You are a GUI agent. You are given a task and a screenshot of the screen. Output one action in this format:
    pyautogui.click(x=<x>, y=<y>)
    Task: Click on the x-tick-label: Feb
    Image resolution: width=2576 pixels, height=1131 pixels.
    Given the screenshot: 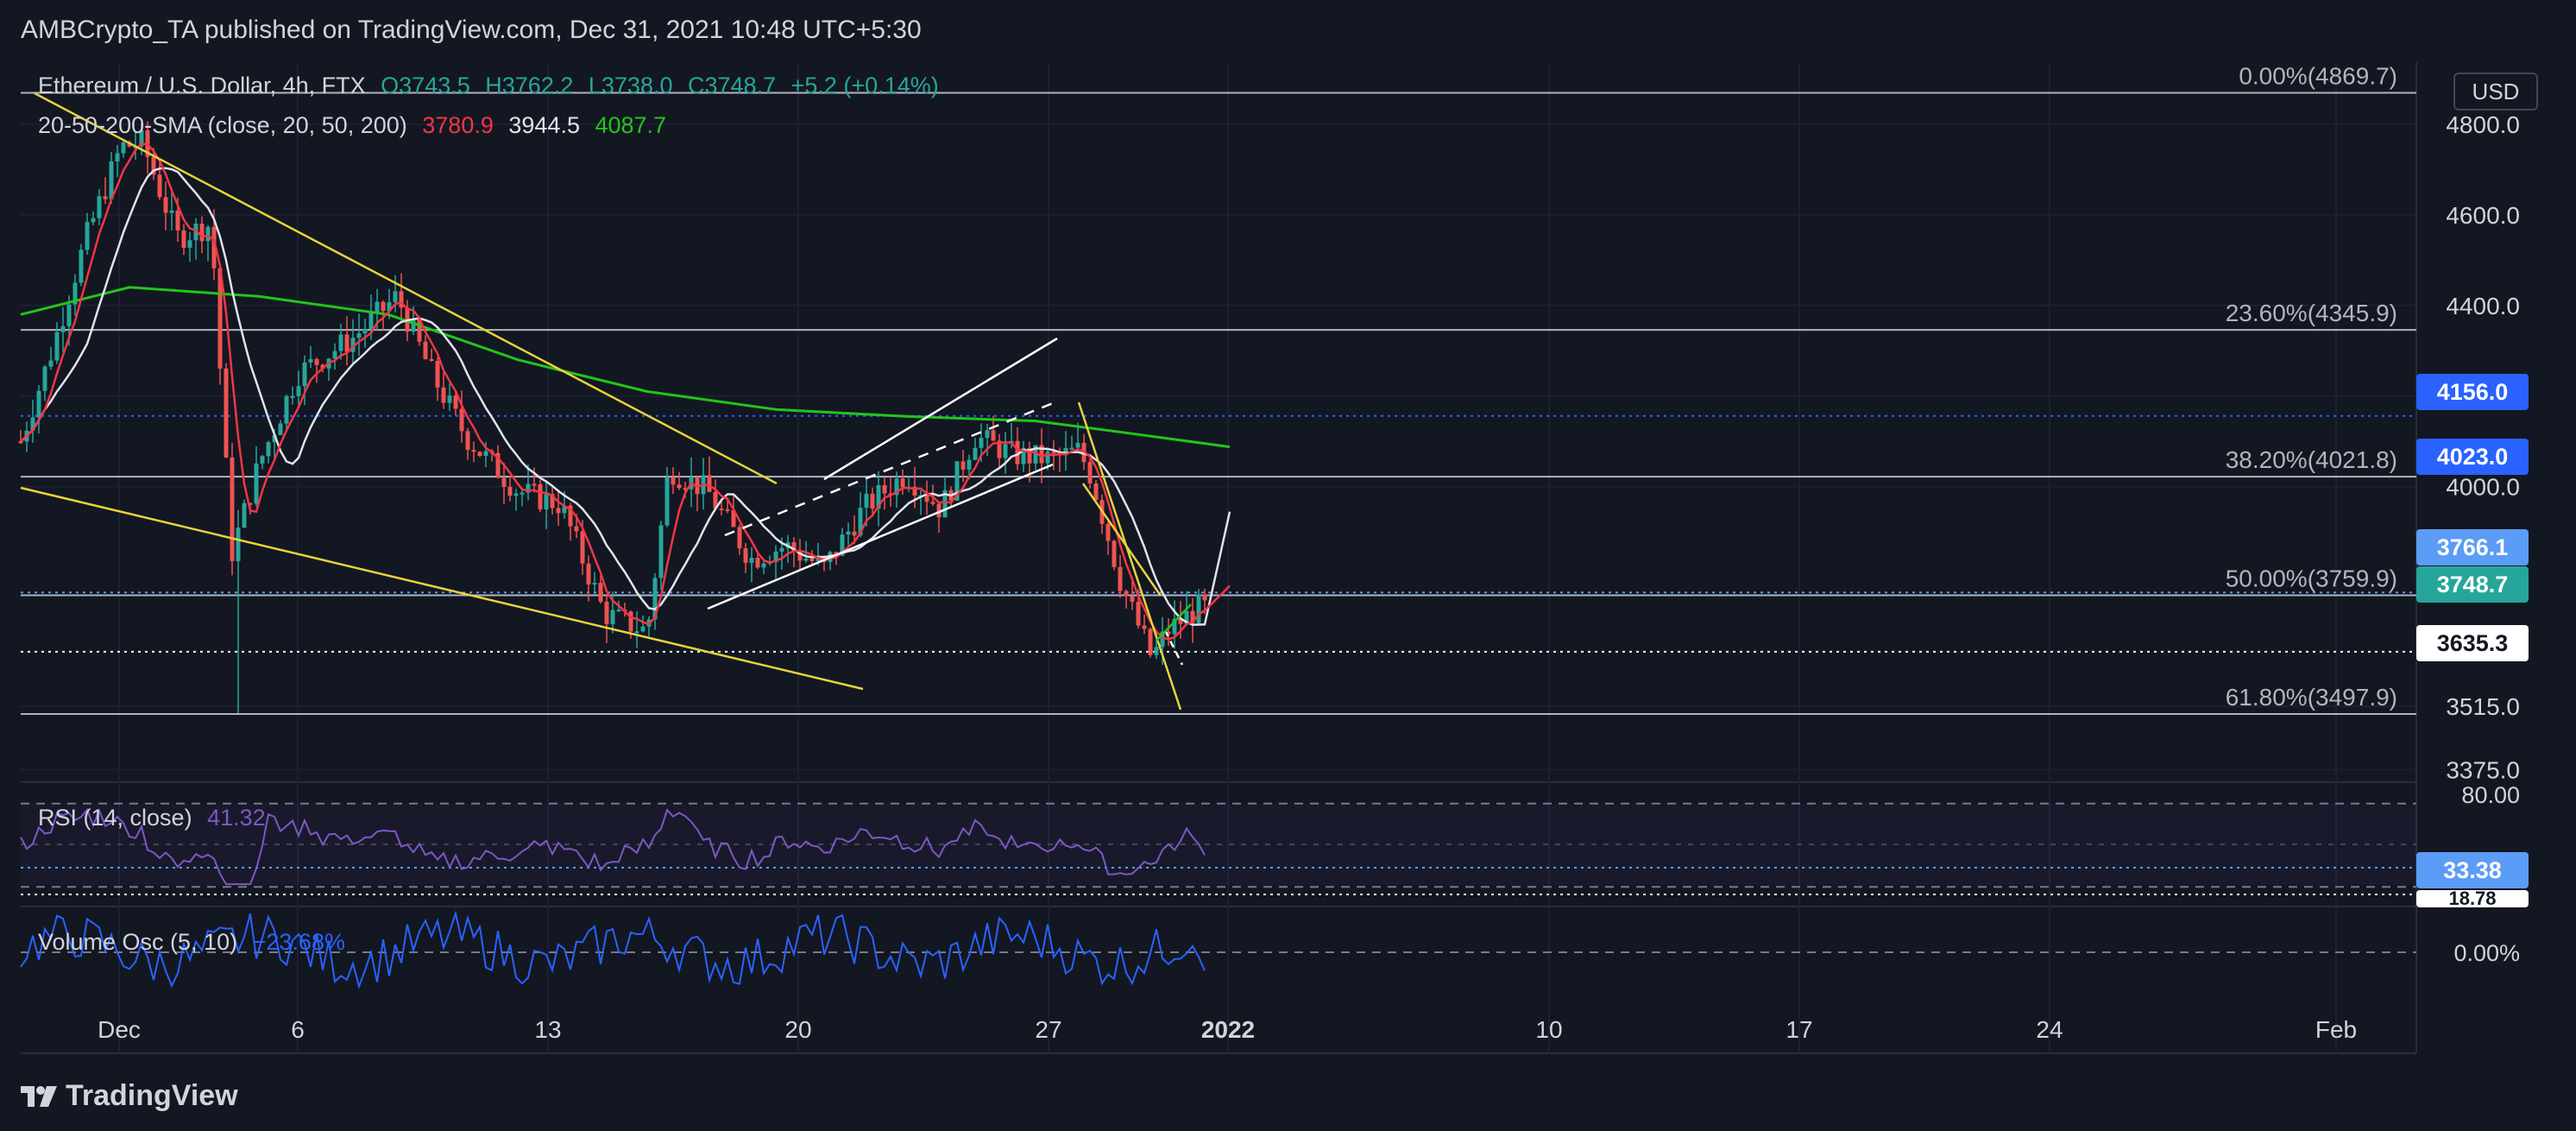 What is the action you would take?
    pyautogui.click(x=2336, y=1029)
    